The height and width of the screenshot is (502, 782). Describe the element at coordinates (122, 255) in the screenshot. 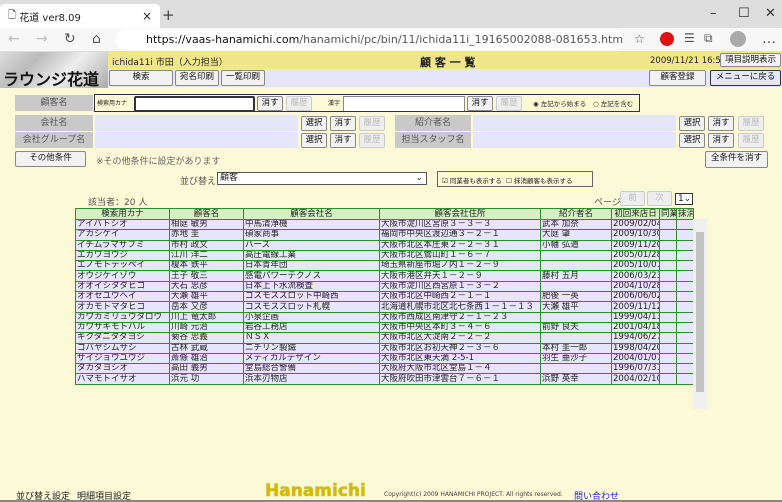

I see `table-cell: エガワヨウジ` at that location.